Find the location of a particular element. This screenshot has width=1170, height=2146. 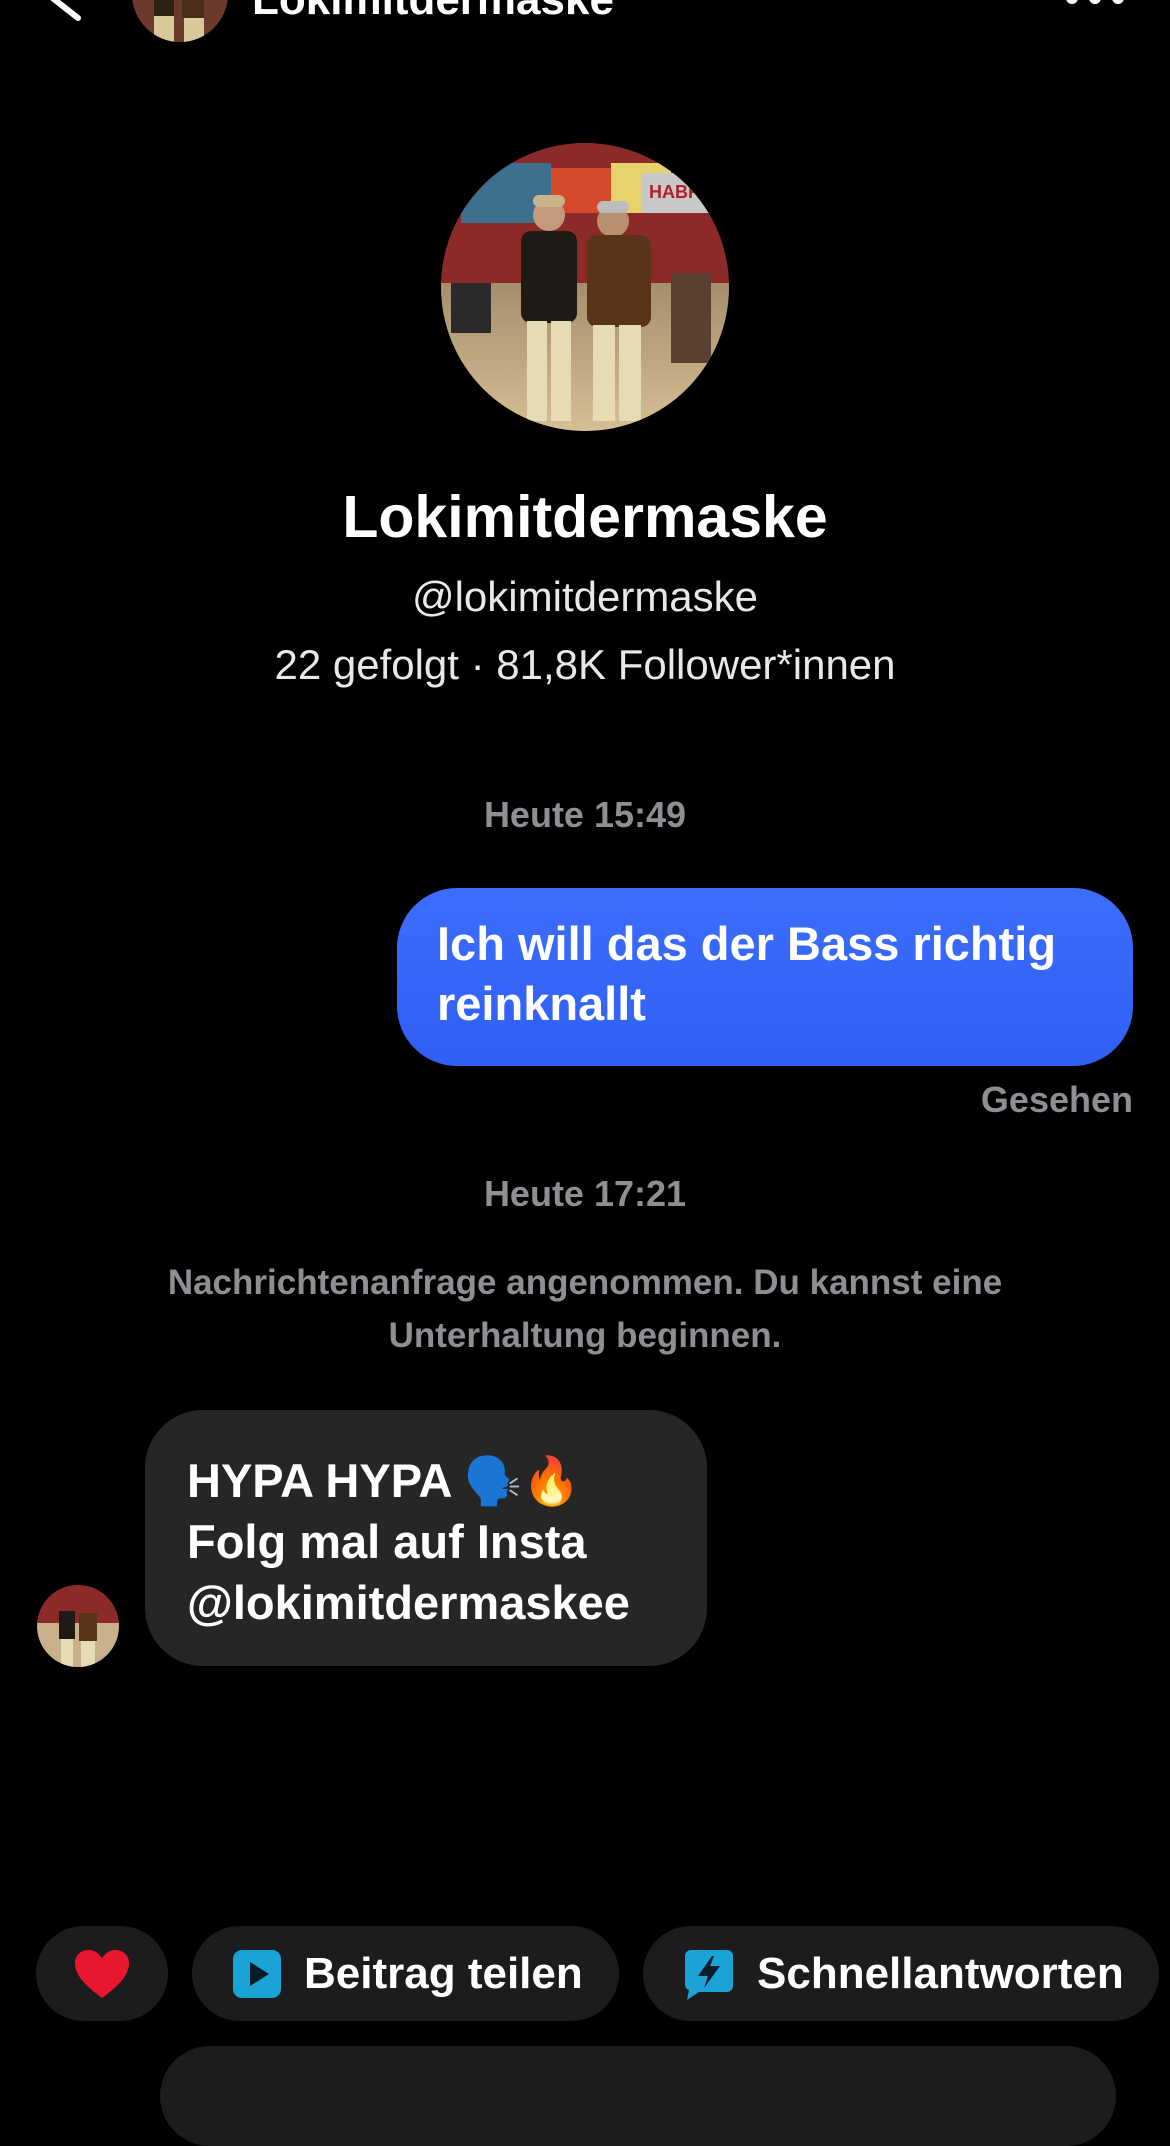

quick-replies-button: Schnellantworten is located at coordinates (901, 1973).